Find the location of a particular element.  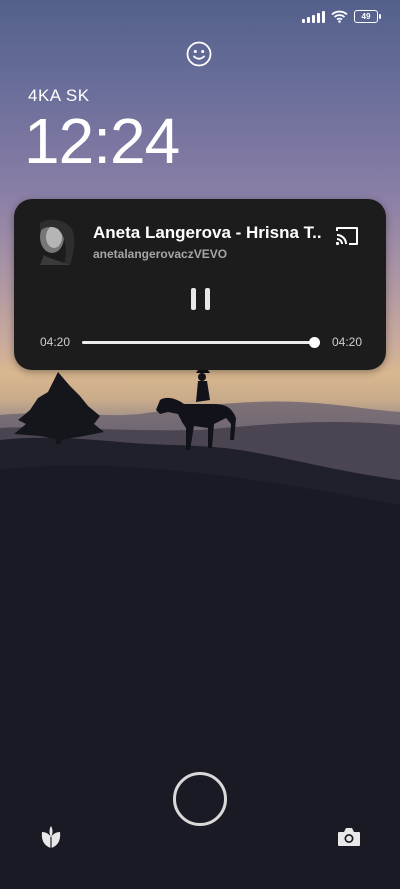

pause-icon is located at coordinates (193, 299).